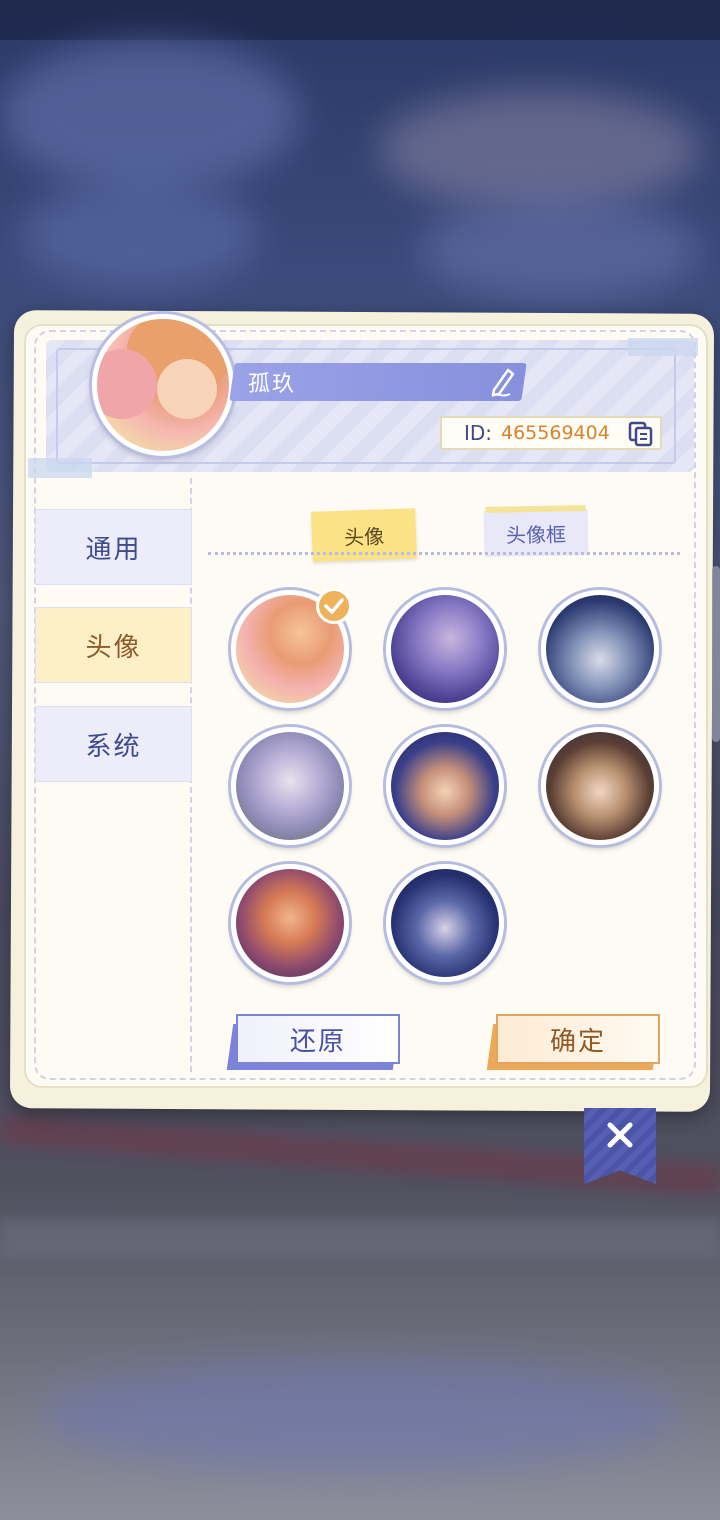 The height and width of the screenshot is (1520, 720). Describe the element at coordinates (641, 434) in the screenshot. I see `copy-icon` at that location.